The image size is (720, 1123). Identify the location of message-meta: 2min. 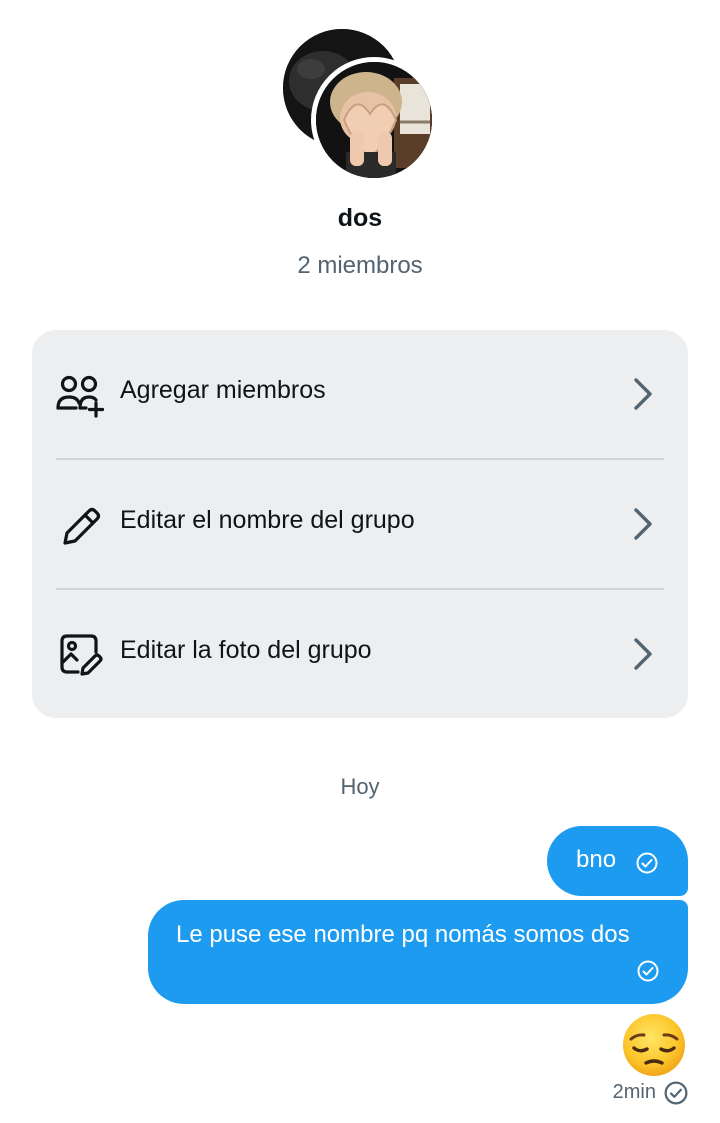
(614, 1093).